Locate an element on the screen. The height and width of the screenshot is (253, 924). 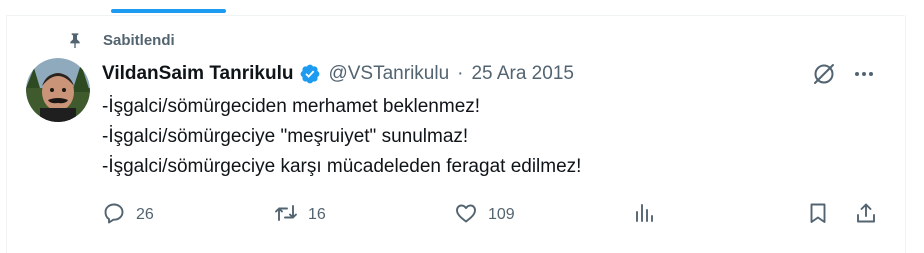
like-button: 109 is located at coordinates (484, 215).